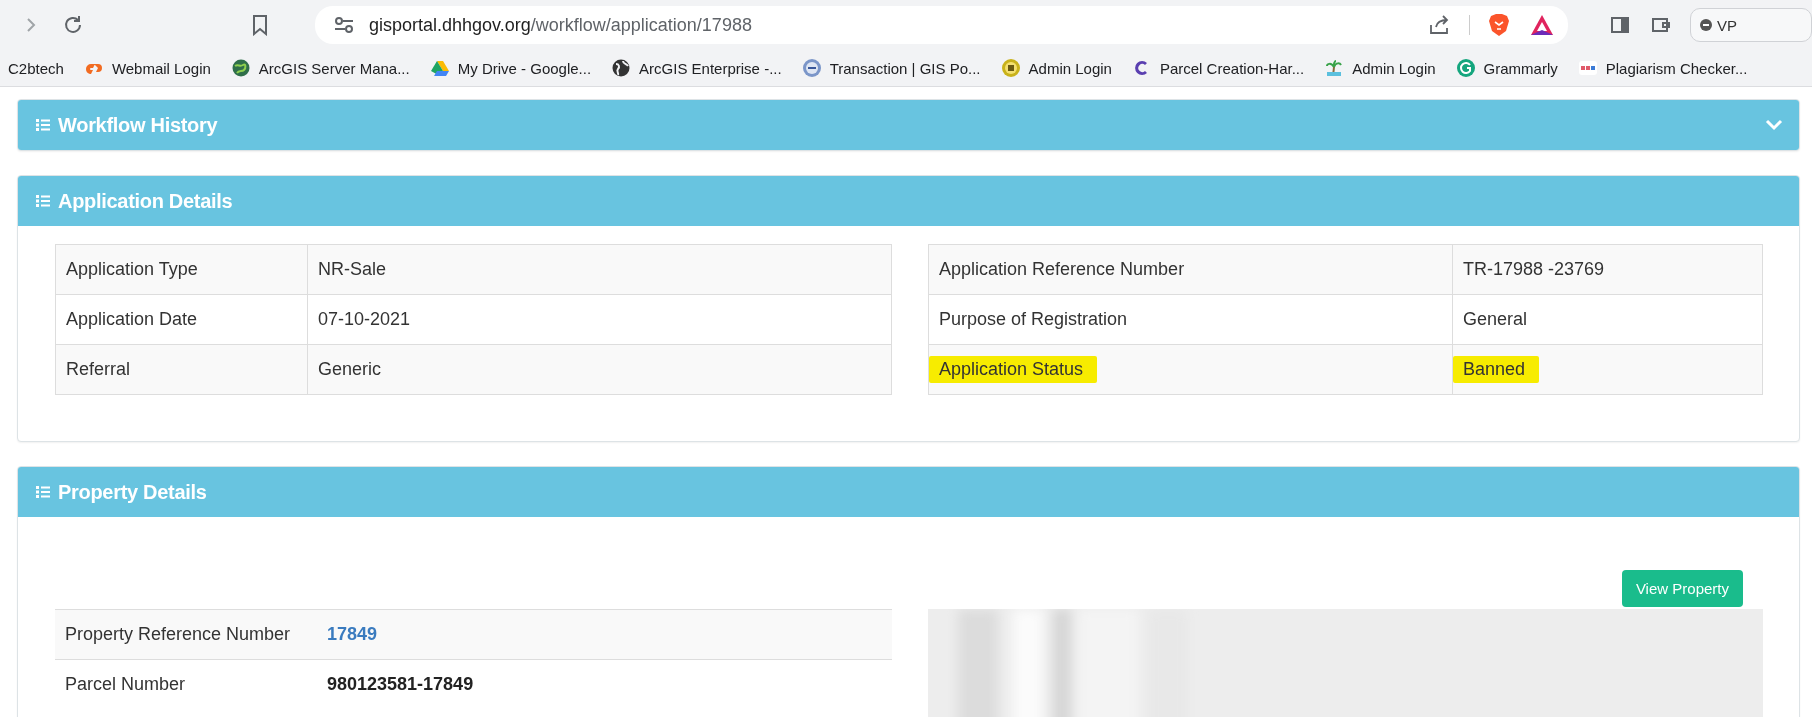 The image size is (1812, 717). Describe the element at coordinates (36, 68) in the screenshot. I see `bookmark-item: C2btech` at that location.